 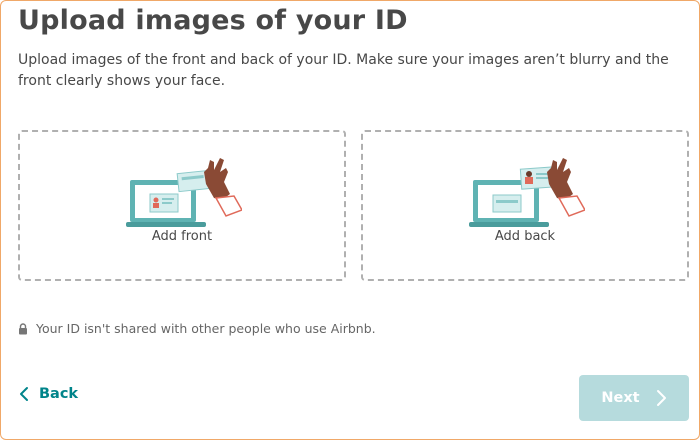 What do you see at coordinates (24, 394) in the screenshot?
I see `chevron-left-icon` at bounding box center [24, 394].